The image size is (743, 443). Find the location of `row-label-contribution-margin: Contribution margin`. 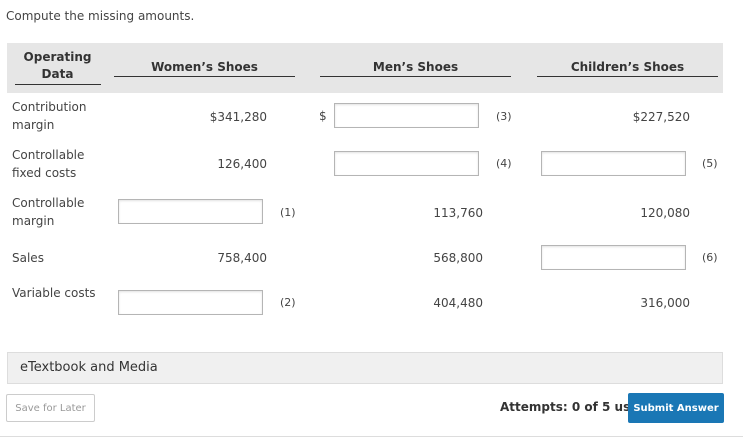

row-label-contribution-margin: Contribution margin is located at coordinates (49, 116).